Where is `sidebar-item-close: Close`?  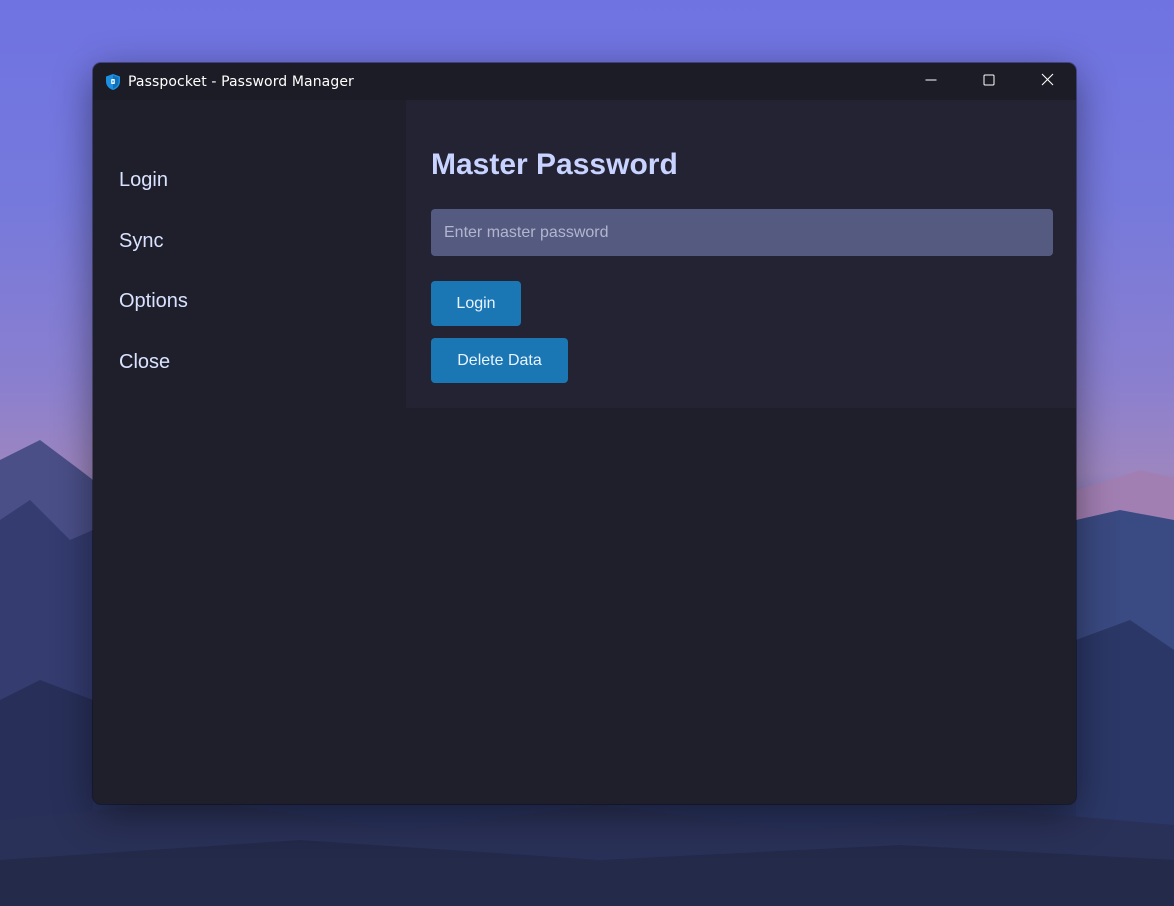
sidebar-item-close: Close is located at coordinates (249, 362).